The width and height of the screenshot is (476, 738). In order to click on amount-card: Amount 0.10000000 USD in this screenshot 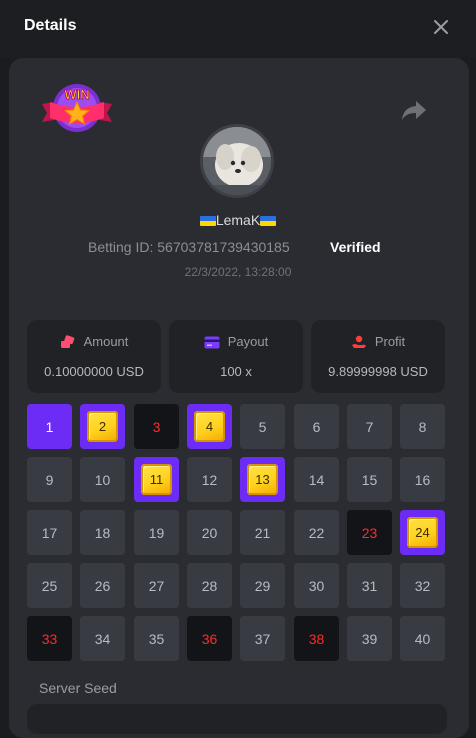, I will do `click(94, 356)`.